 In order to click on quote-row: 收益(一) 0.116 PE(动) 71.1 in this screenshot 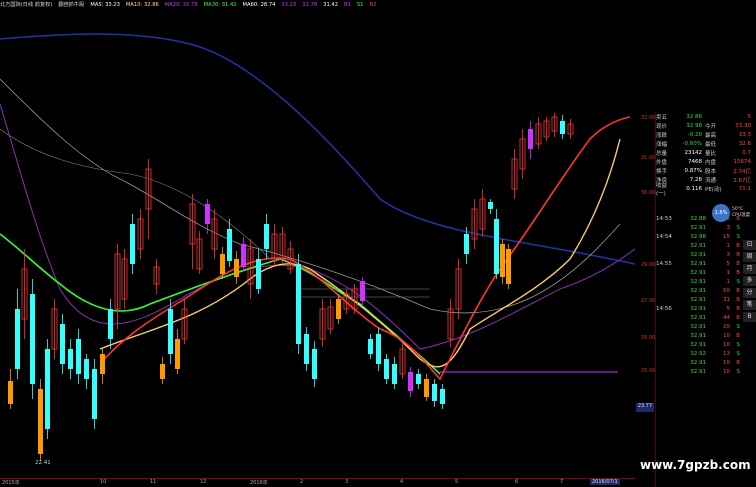, I will do `click(706, 190)`.